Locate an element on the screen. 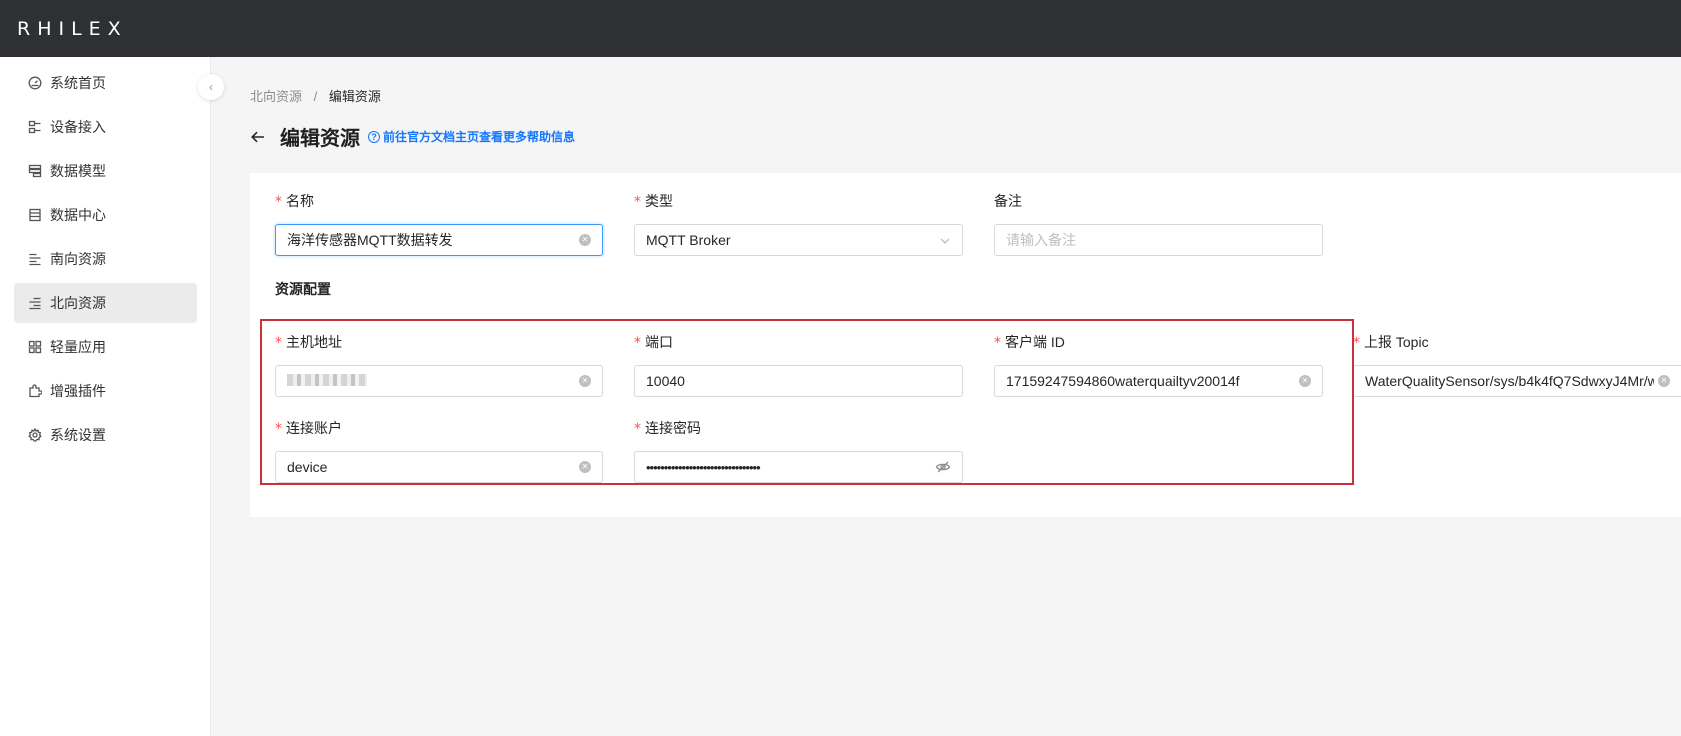 This screenshot has height=736, width=1681. remark-label: 备注 is located at coordinates (1008, 201).